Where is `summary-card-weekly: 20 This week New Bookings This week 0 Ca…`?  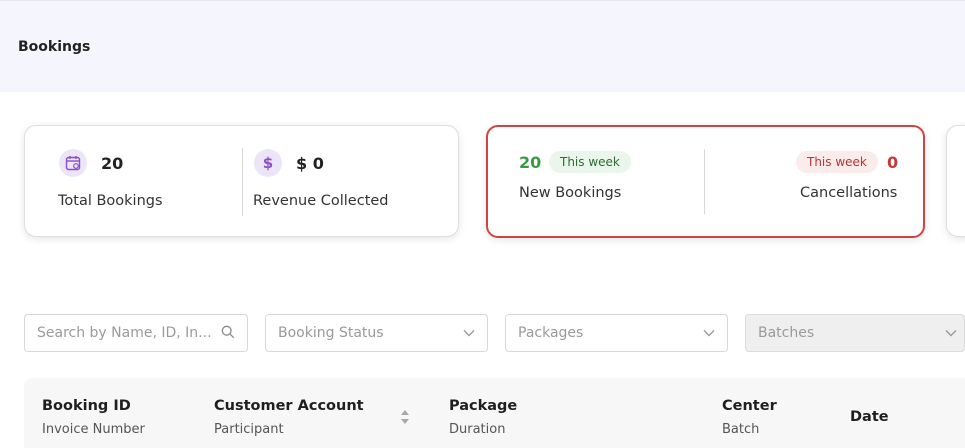 summary-card-weekly: 20 This week New Bookings This week 0 Ca… is located at coordinates (705, 181).